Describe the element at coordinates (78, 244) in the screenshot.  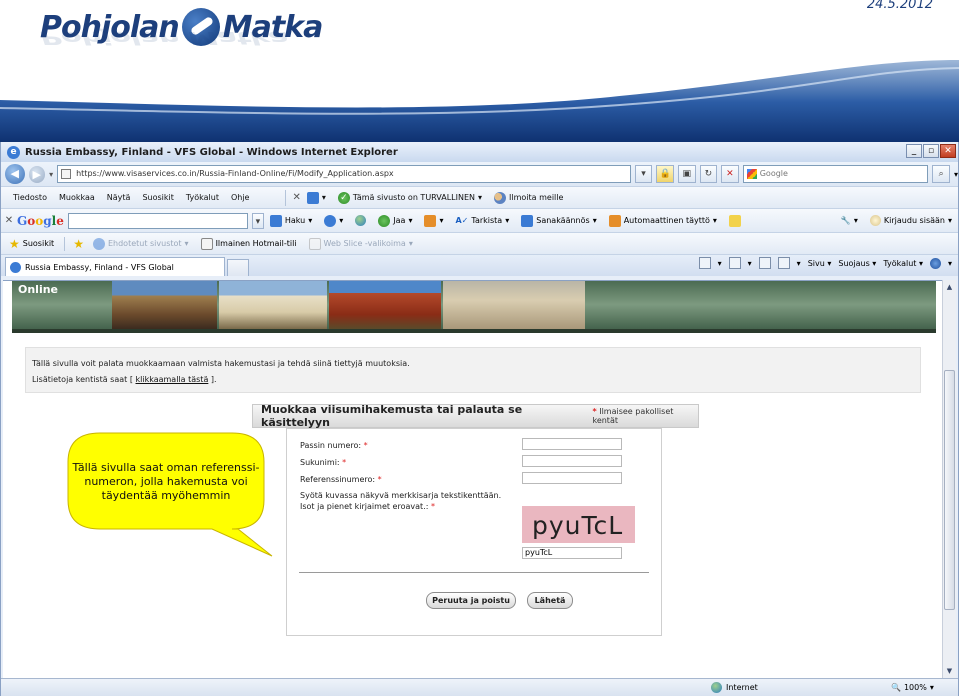
I see `add-favorite-icon: ★` at that location.